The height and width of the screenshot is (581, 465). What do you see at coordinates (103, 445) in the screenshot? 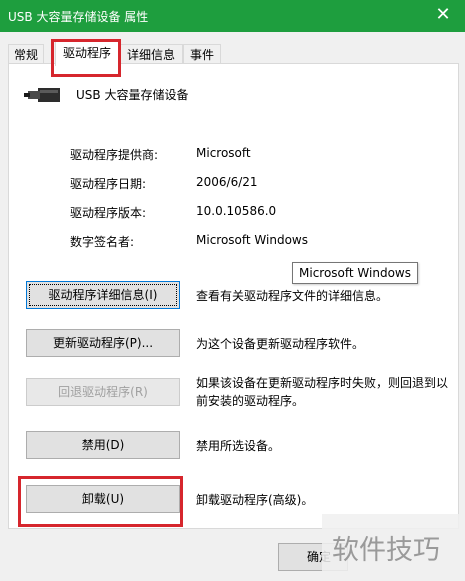
I see `disable-button: 禁用(D)` at bounding box center [103, 445].